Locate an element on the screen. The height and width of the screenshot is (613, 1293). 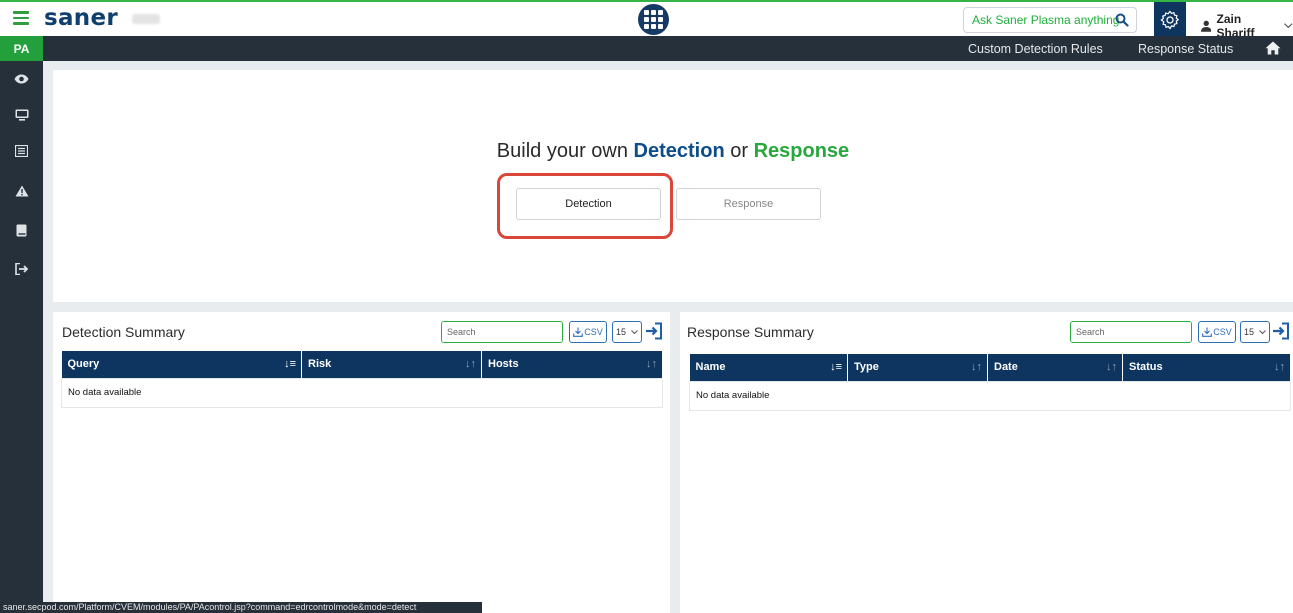
user-icon is located at coordinates (1206, 26).